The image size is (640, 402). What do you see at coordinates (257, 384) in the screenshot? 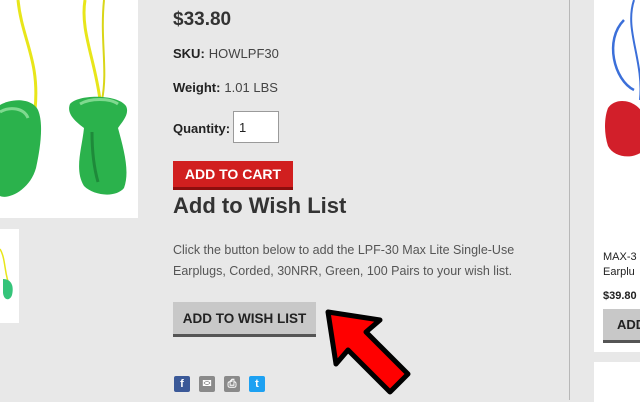
I see `twitter-icon: t` at bounding box center [257, 384].